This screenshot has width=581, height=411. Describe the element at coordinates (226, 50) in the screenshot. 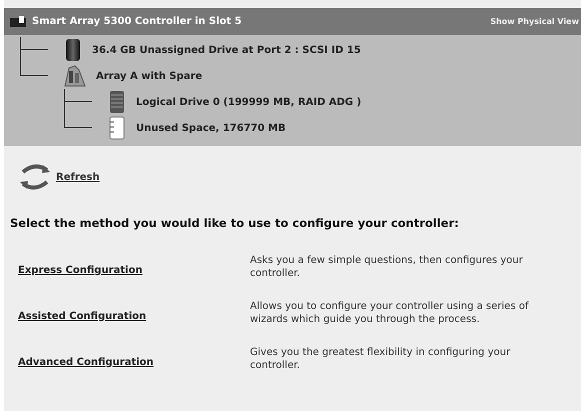

I see `tree-node-label: 36.4 GB Unassigned Drive at Port 2 : SCSI ID 15` at that location.